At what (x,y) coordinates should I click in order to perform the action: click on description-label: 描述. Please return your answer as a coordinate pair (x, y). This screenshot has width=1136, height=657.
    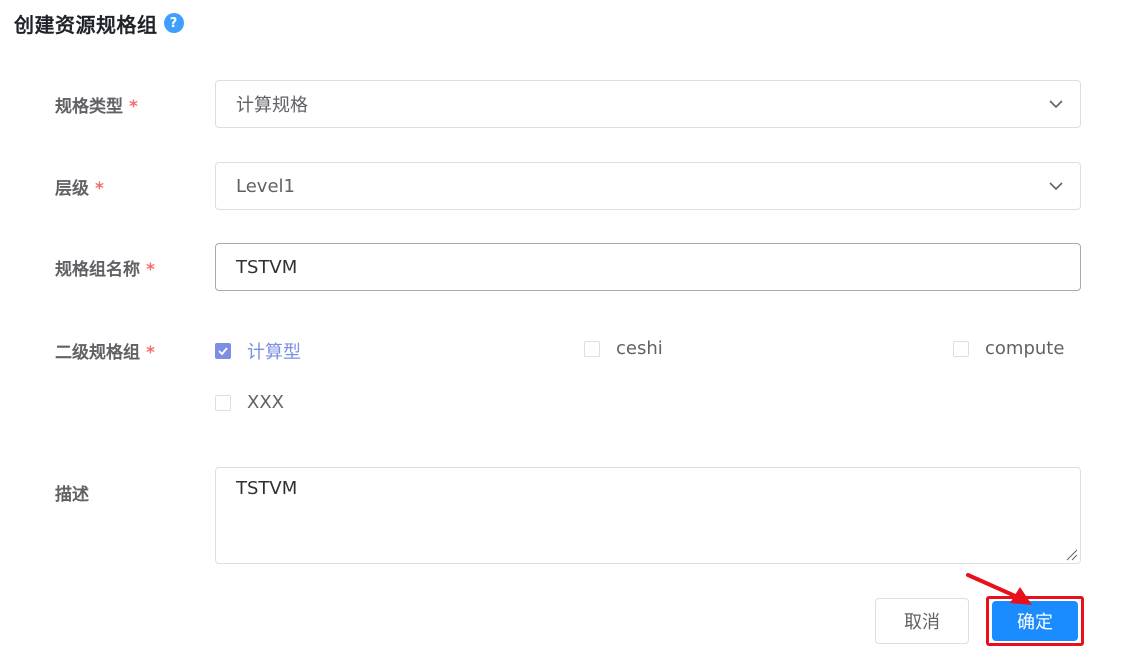
    Looking at the image, I should click on (72, 492).